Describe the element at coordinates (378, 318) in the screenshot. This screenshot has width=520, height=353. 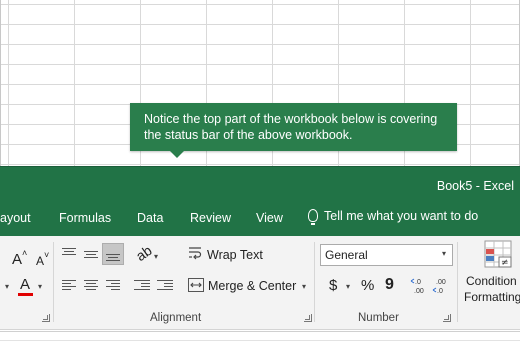
I see `number-group-label: Number` at that location.